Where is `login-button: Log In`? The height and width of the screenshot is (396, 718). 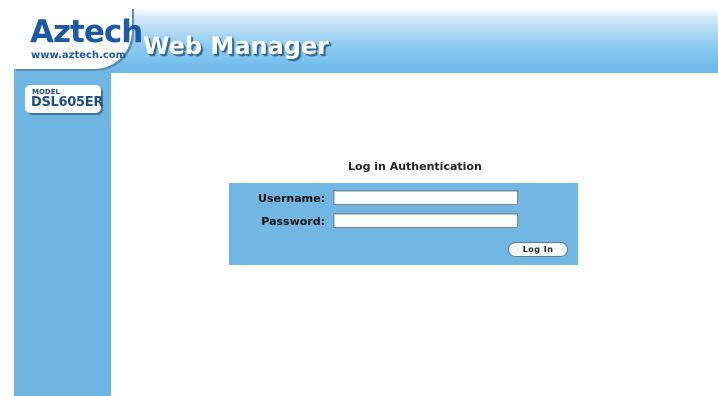
login-button: Log In is located at coordinates (538, 249).